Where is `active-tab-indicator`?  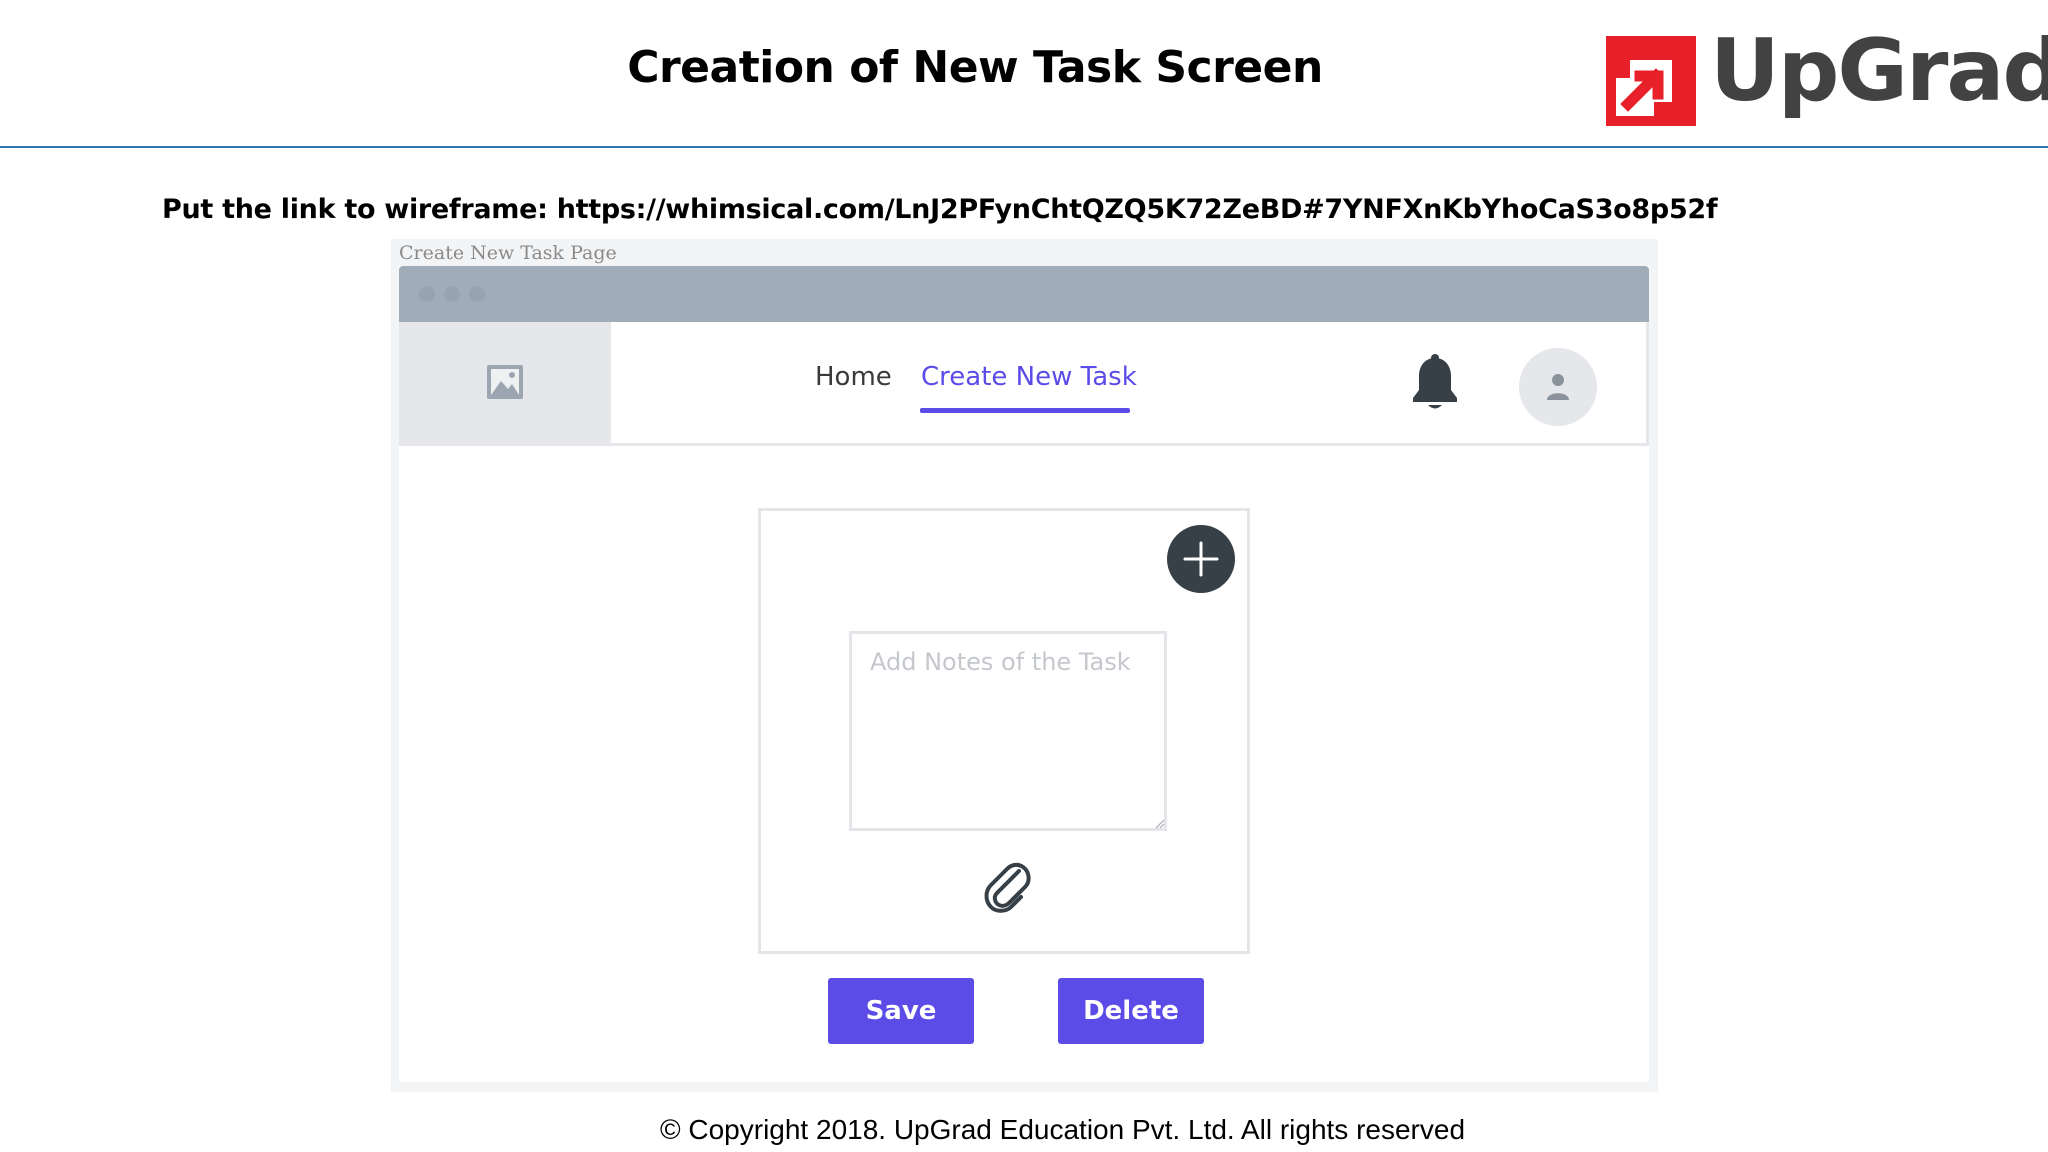
active-tab-indicator is located at coordinates (1025, 410).